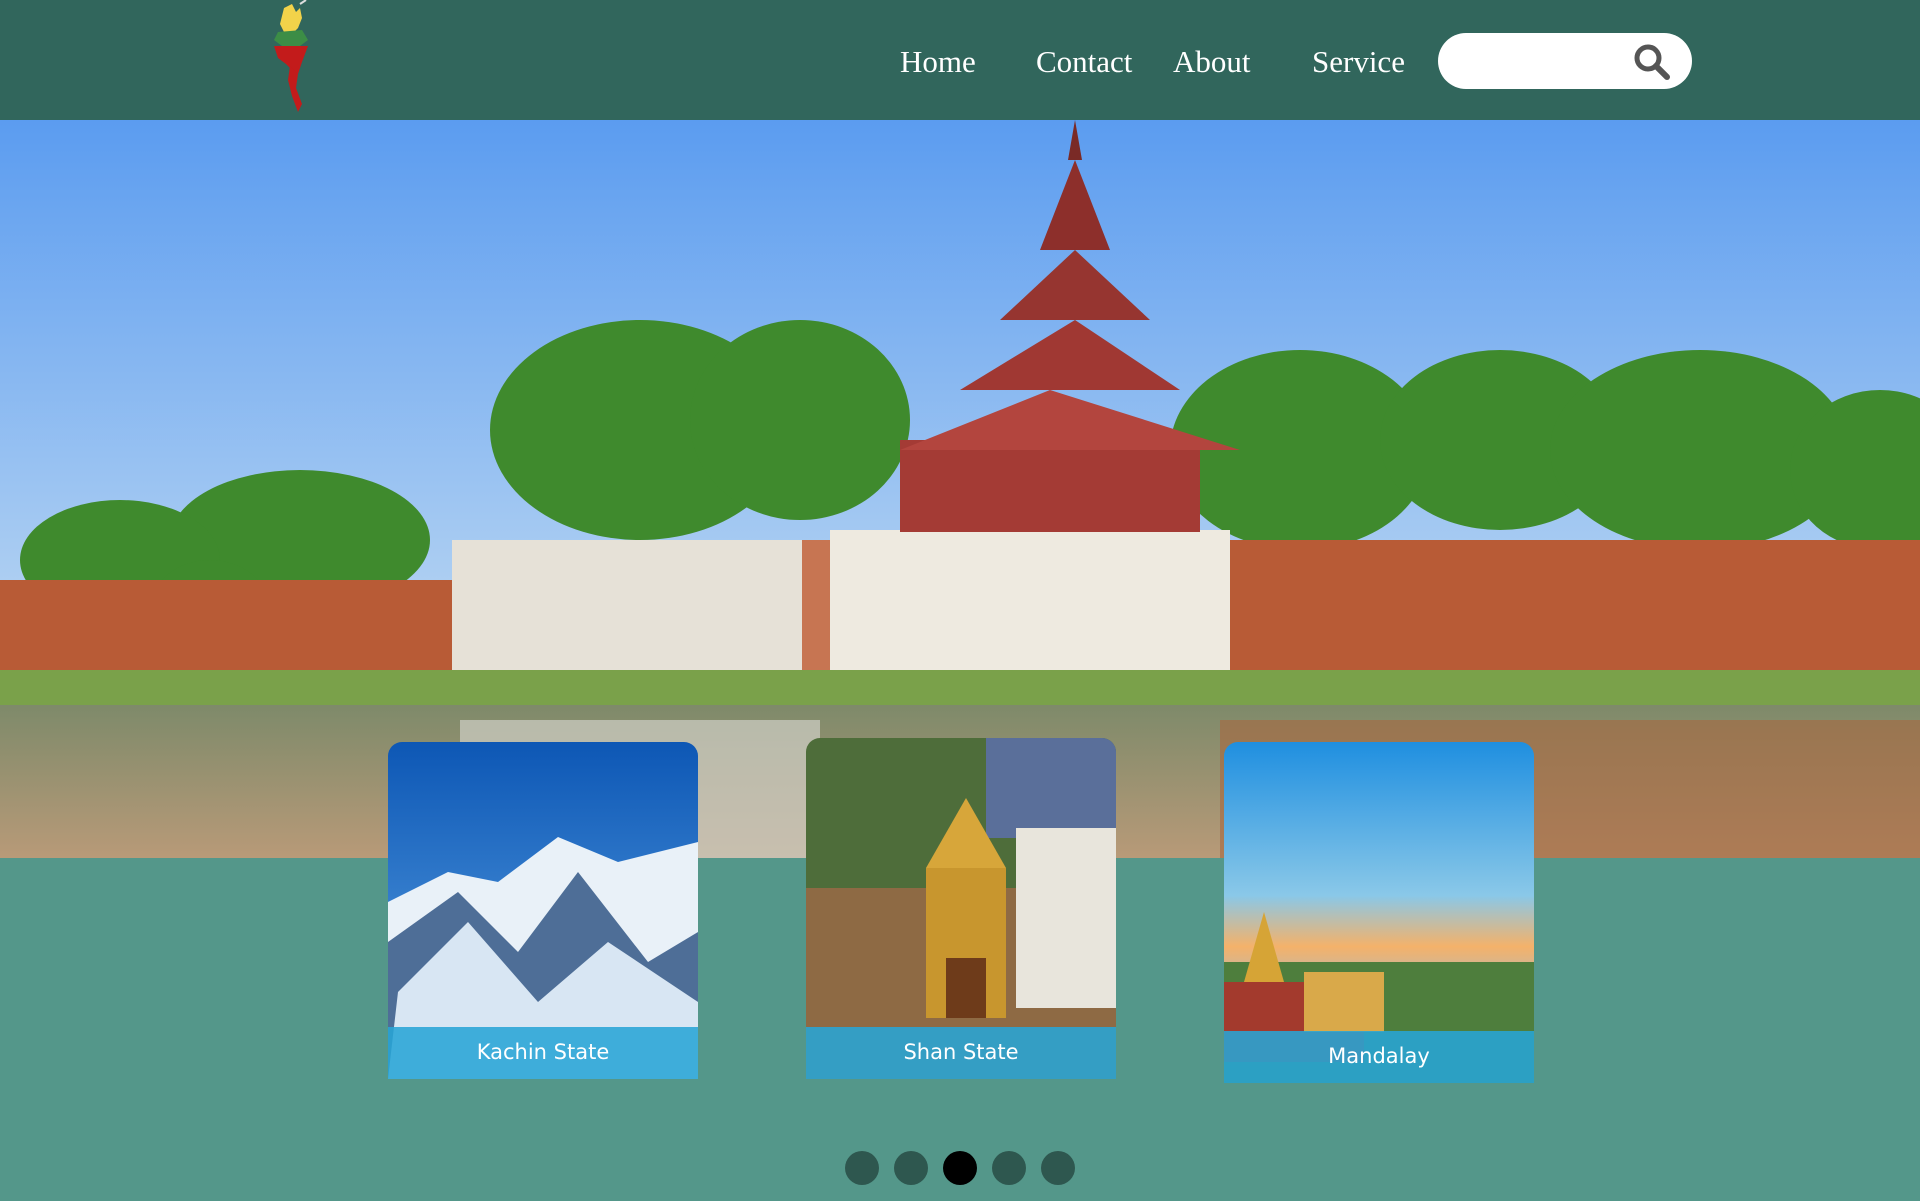  I want to click on nav-contact-link: Contact, so click(1084, 62).